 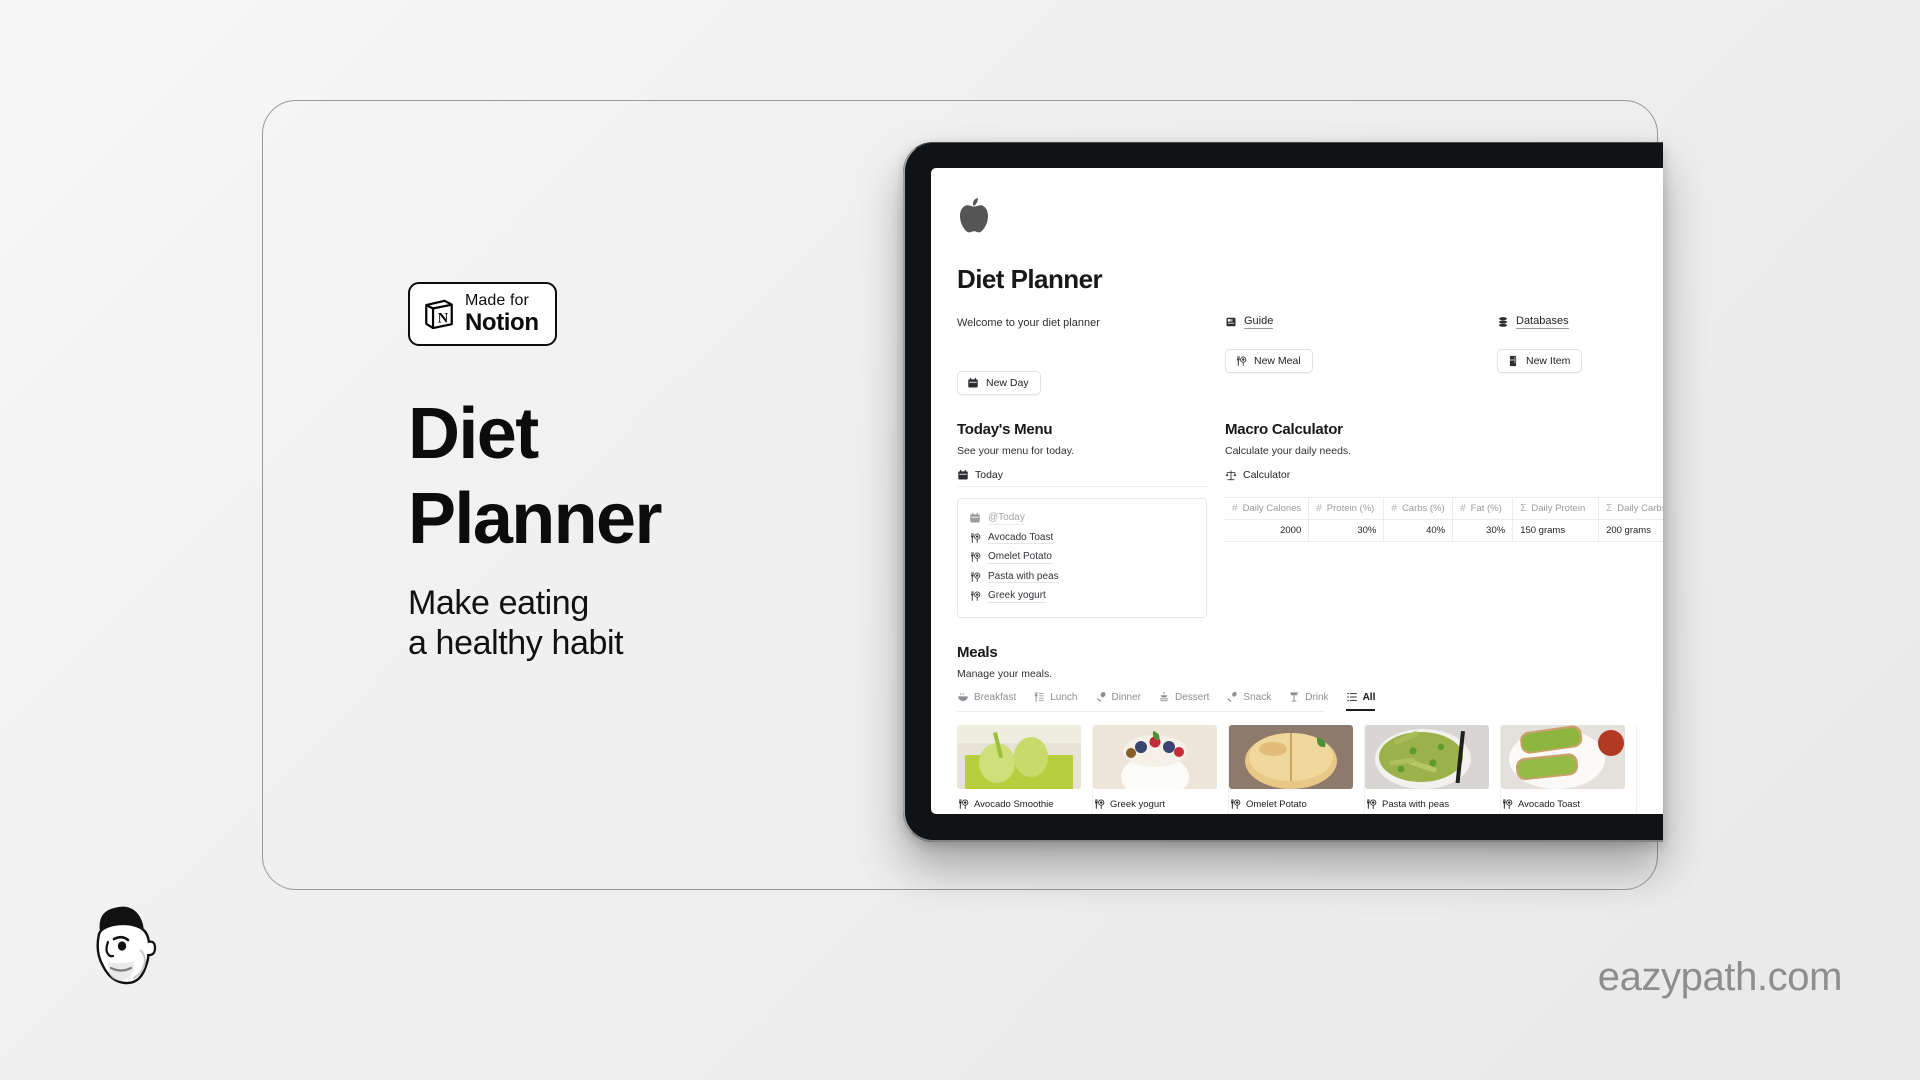 What do you see at coordinates (1064, 697) in the screenshot?
I see `tab-lunch-label: Lunch` at bounding box center [1064, 697].